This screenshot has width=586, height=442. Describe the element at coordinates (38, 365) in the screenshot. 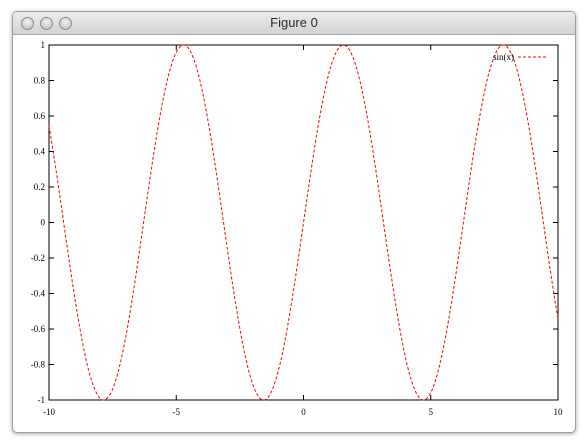

I see `y-tick-label: -0.8` at that location.